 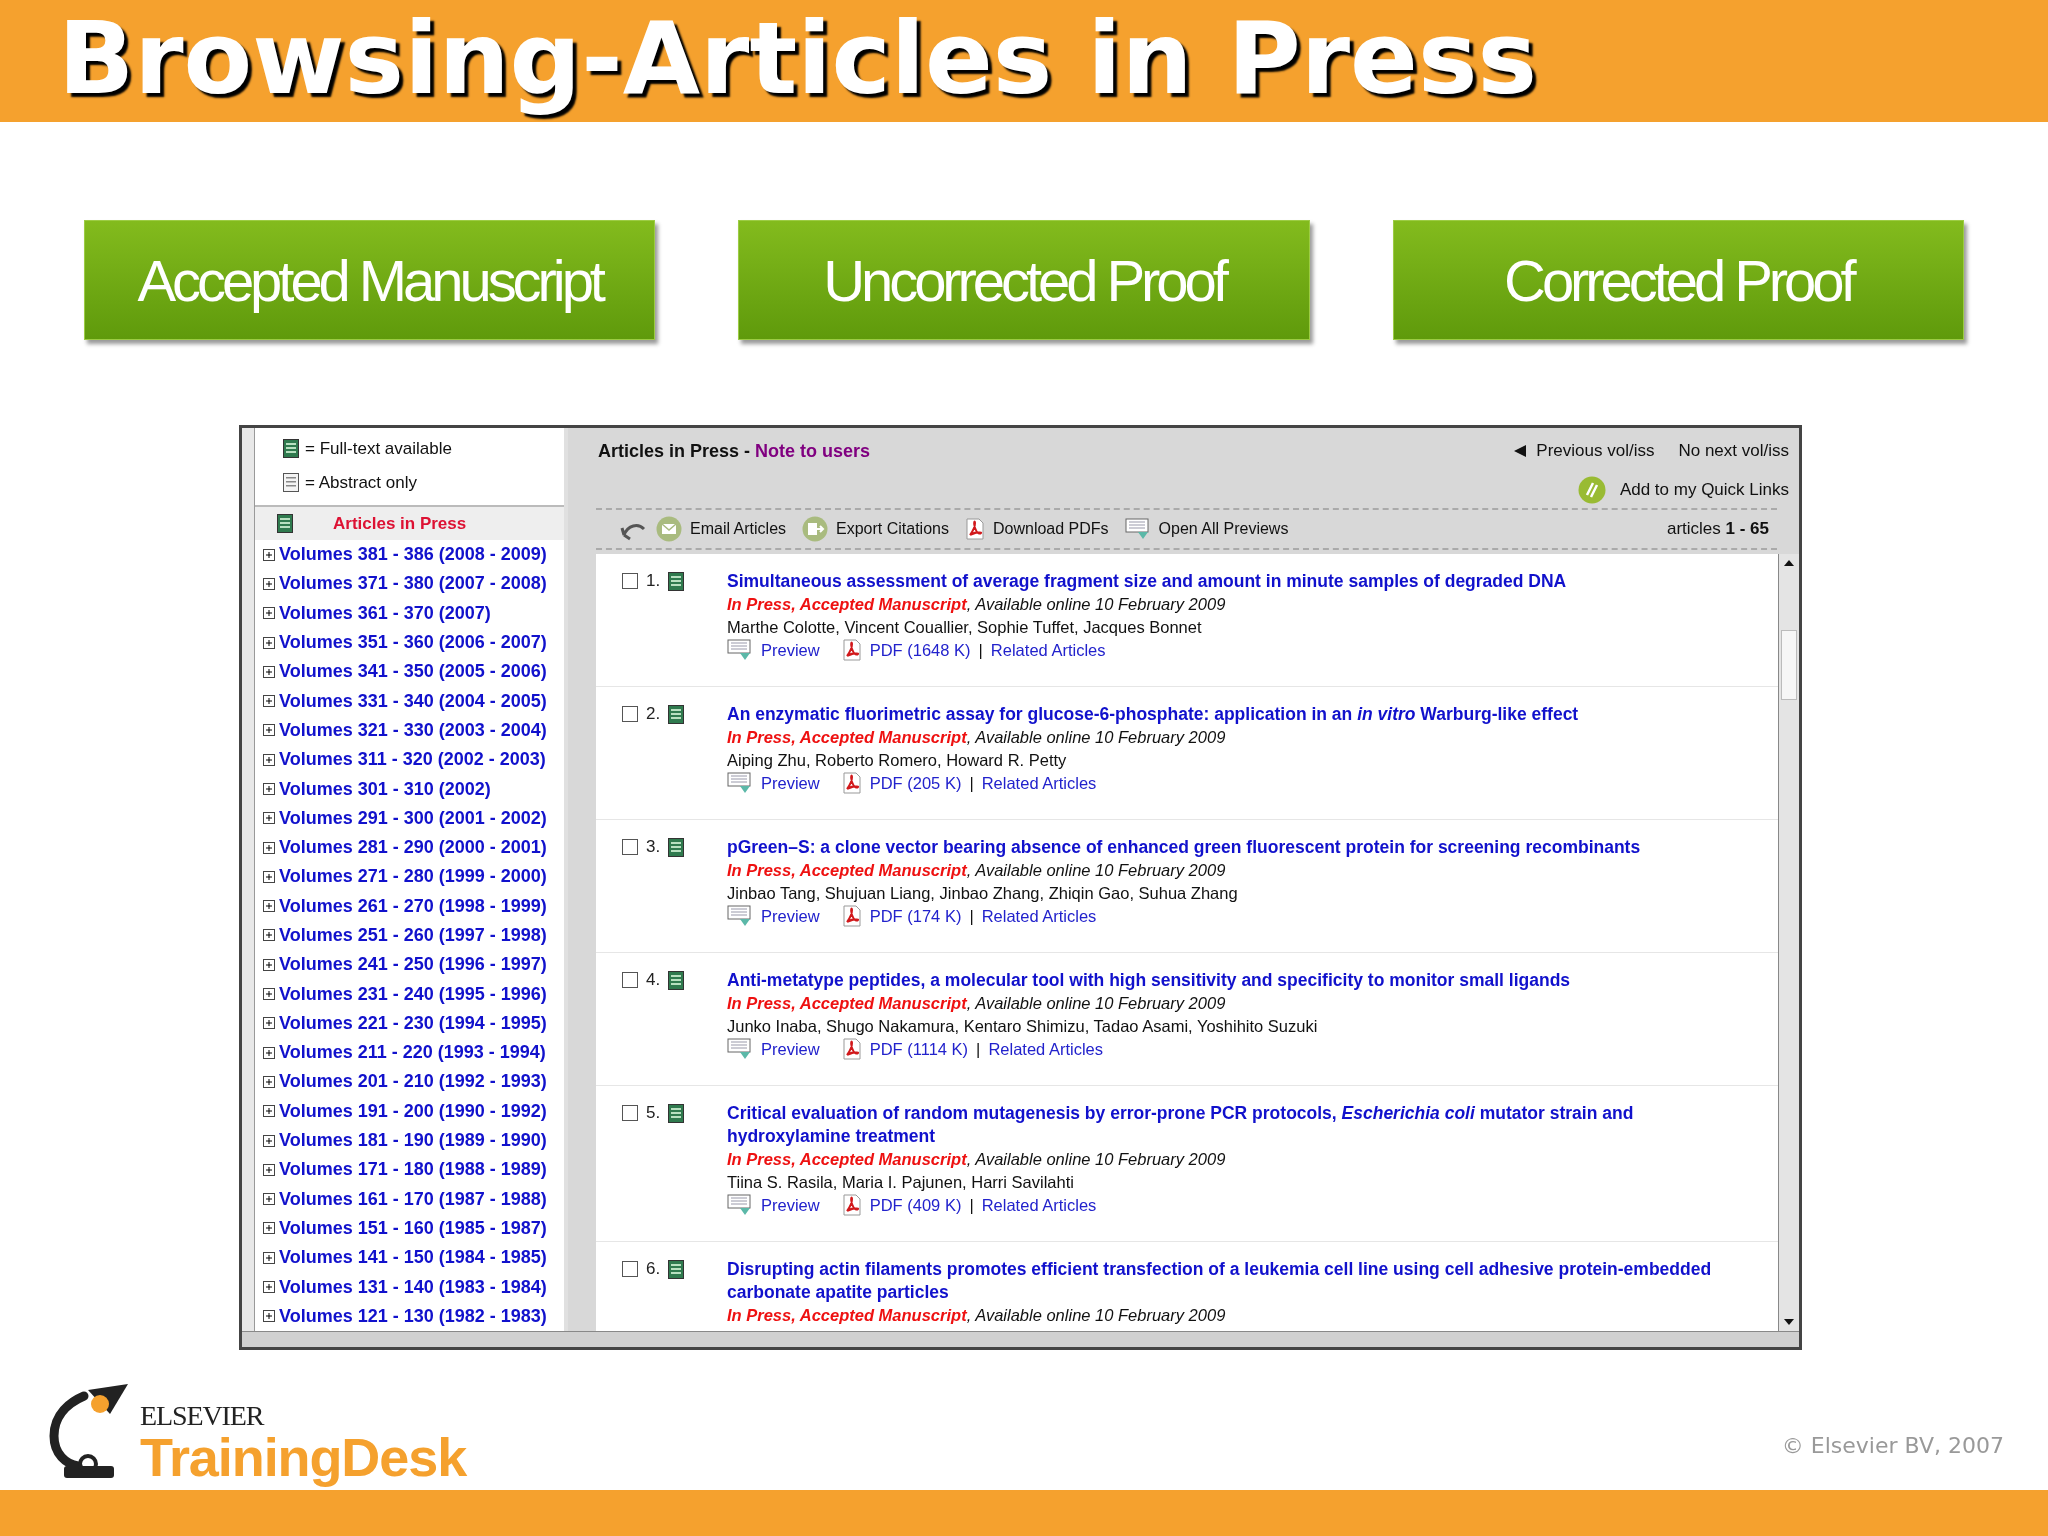 I want to click on article-status: In Press, Accepted Manuscript, so click(x=847, y=736).